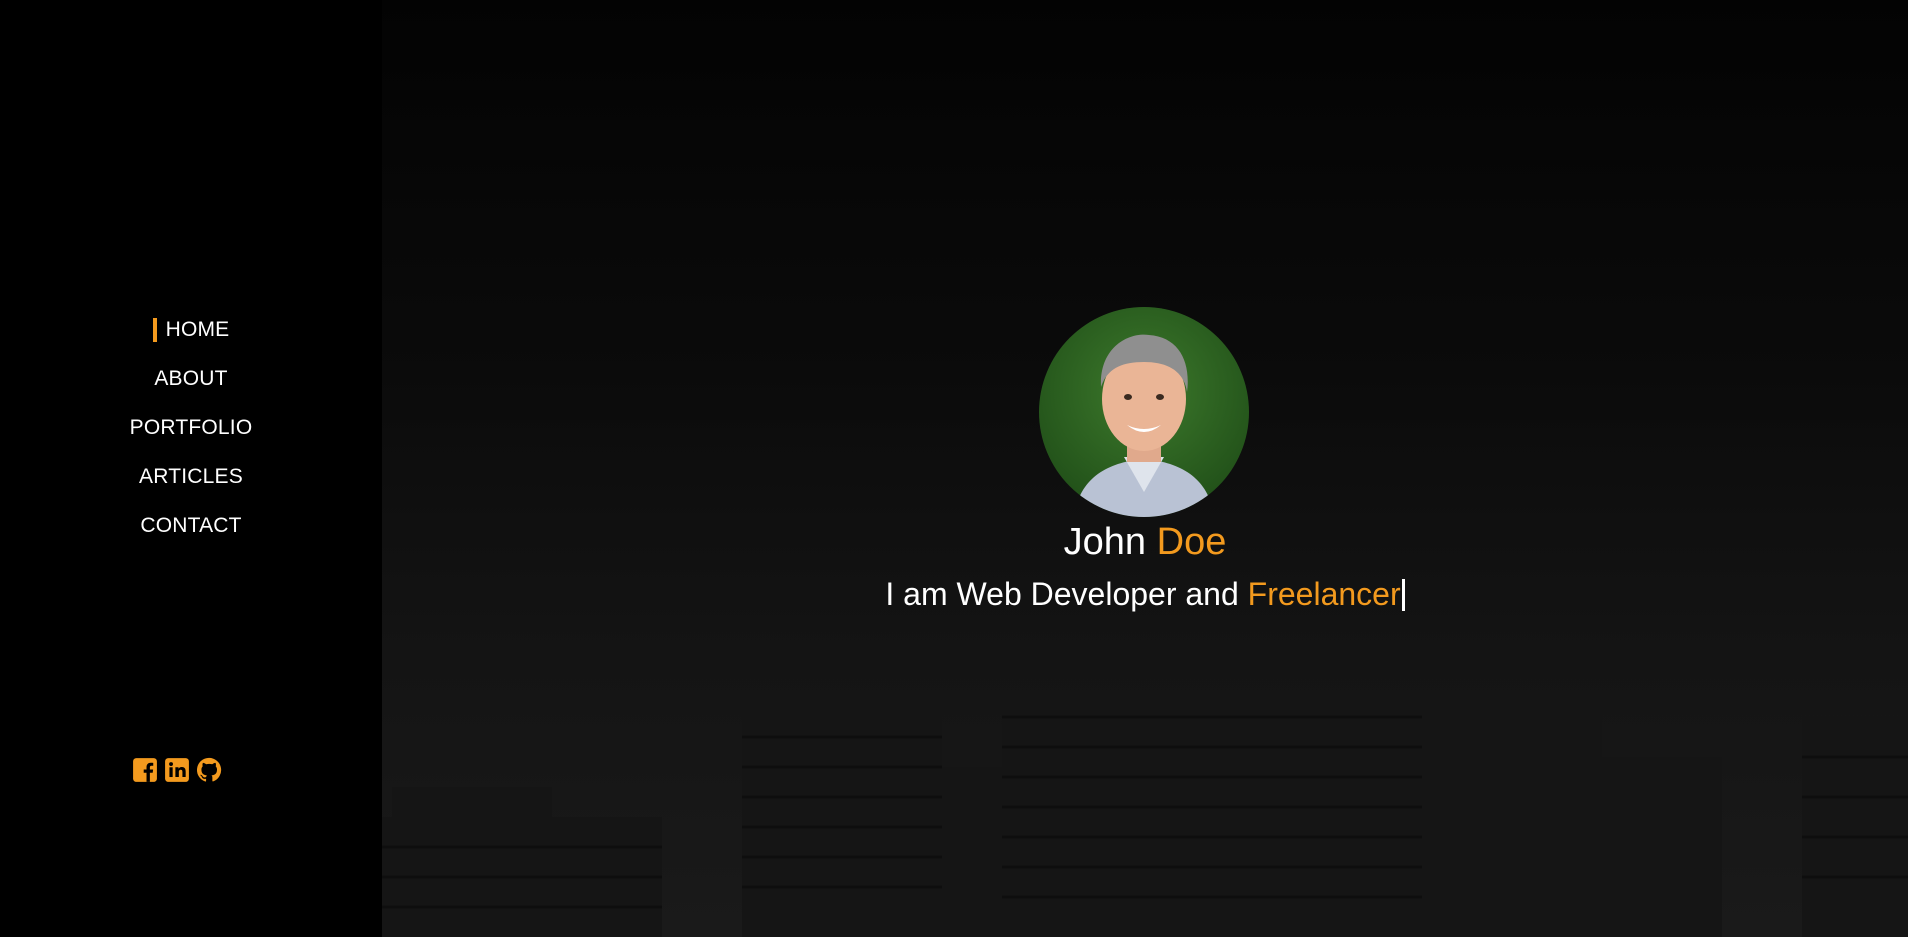 The width and height of the screenshot is (1908, 937). I want to click on last-name: Doe, so click(1191, 542).